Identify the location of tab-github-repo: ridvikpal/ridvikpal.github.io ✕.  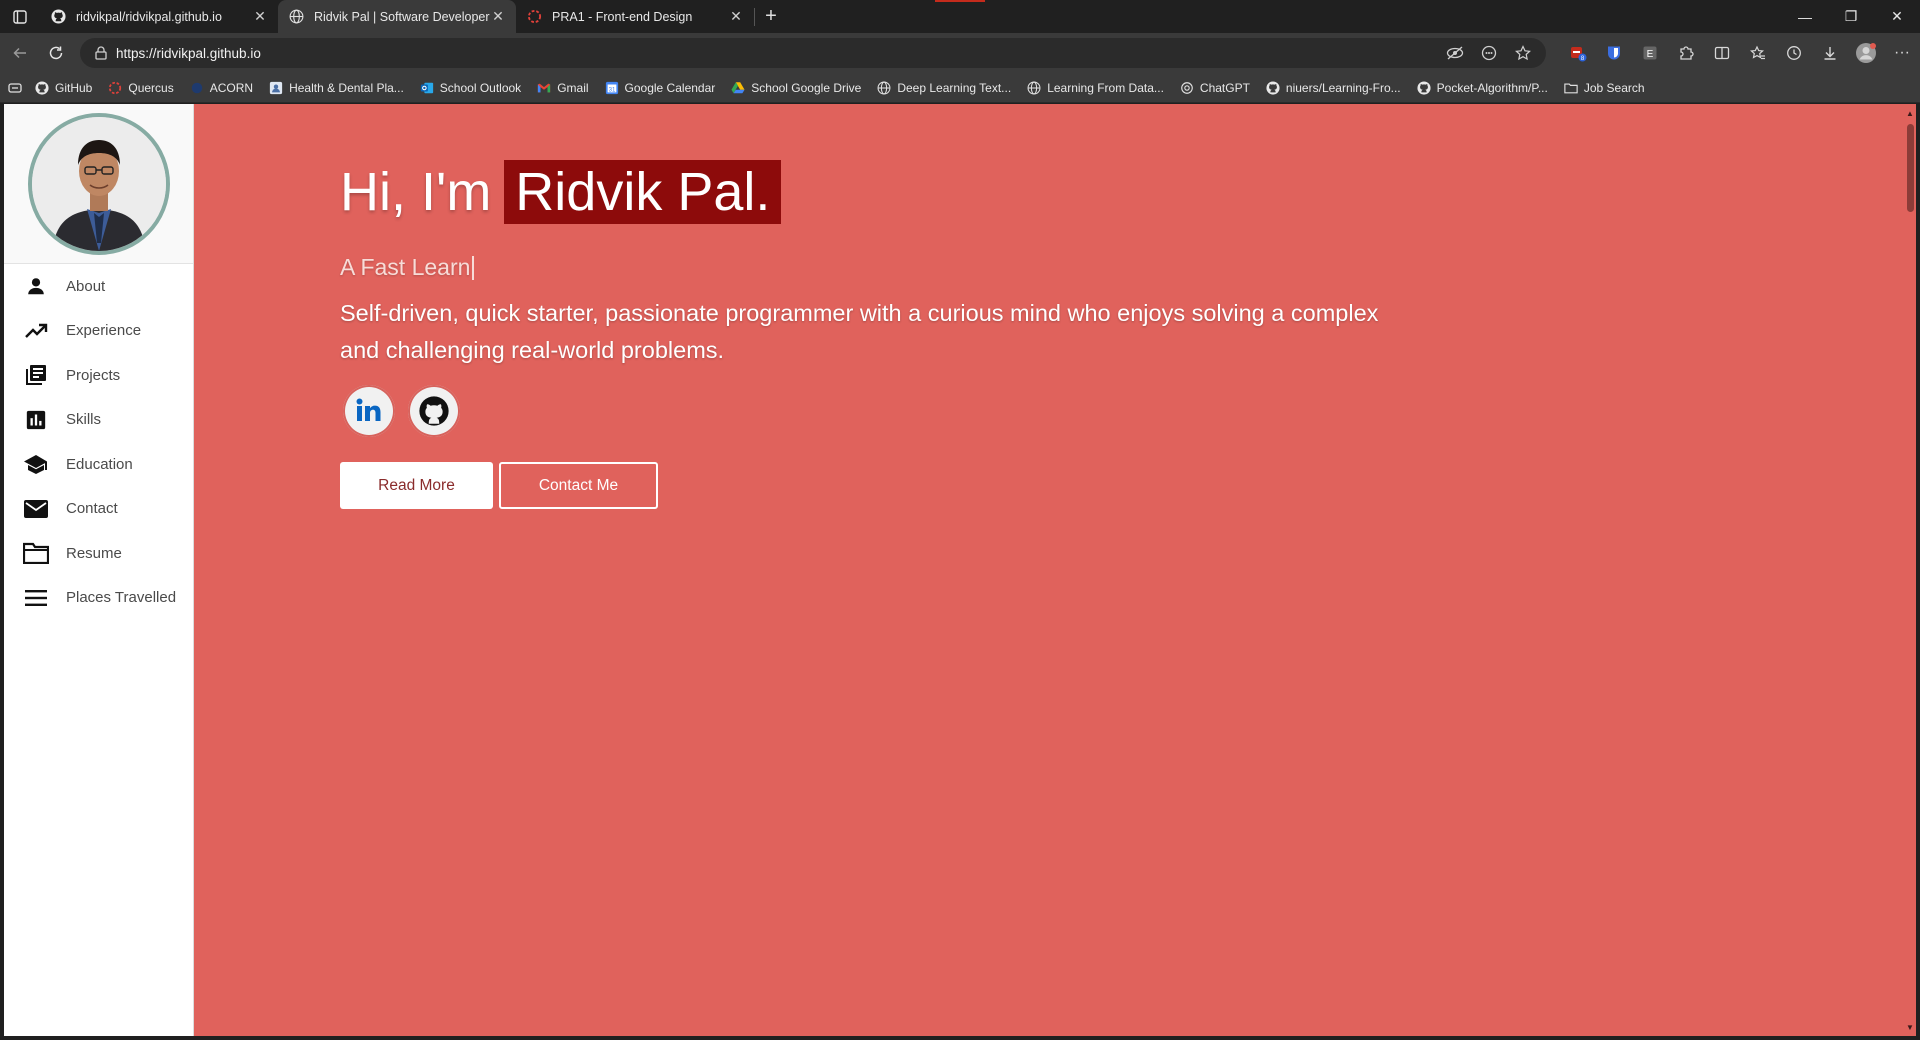
(159, 16).